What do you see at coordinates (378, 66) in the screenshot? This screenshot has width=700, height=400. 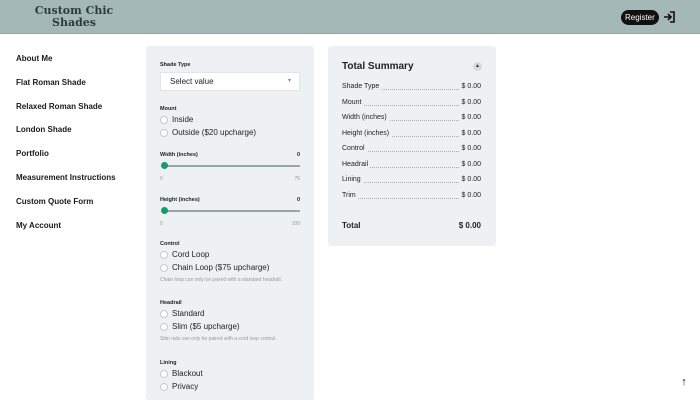 I see `summary-title: Total Summary` at bounding box center [378, 66].